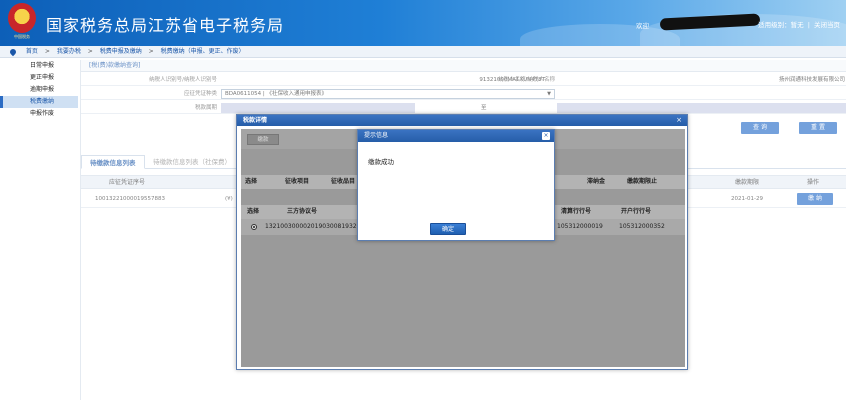  Describe the element at coordinates (642, 181) in the screenshot. I see `col-pay-deadline: 缴款期限止` at that location.